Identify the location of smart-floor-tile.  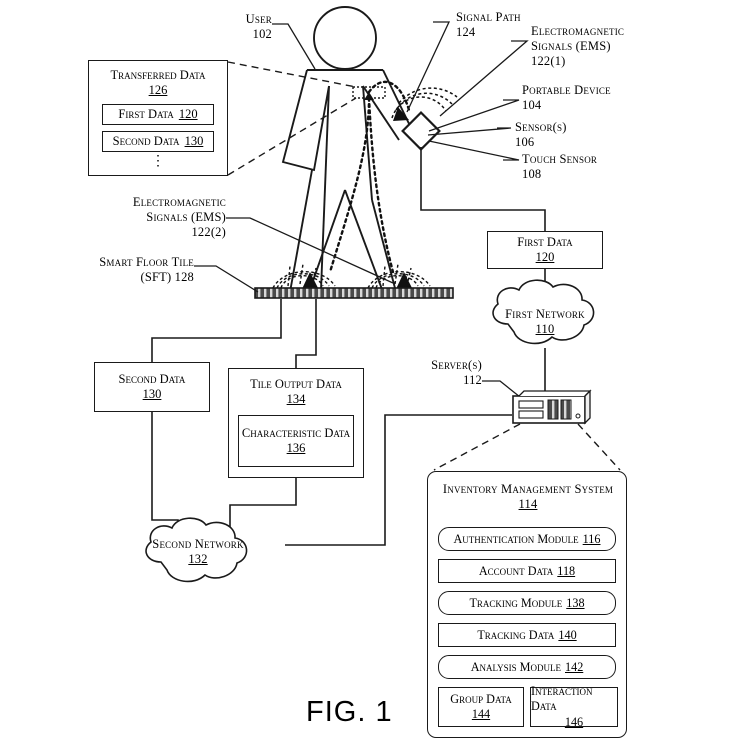
(354, 293).